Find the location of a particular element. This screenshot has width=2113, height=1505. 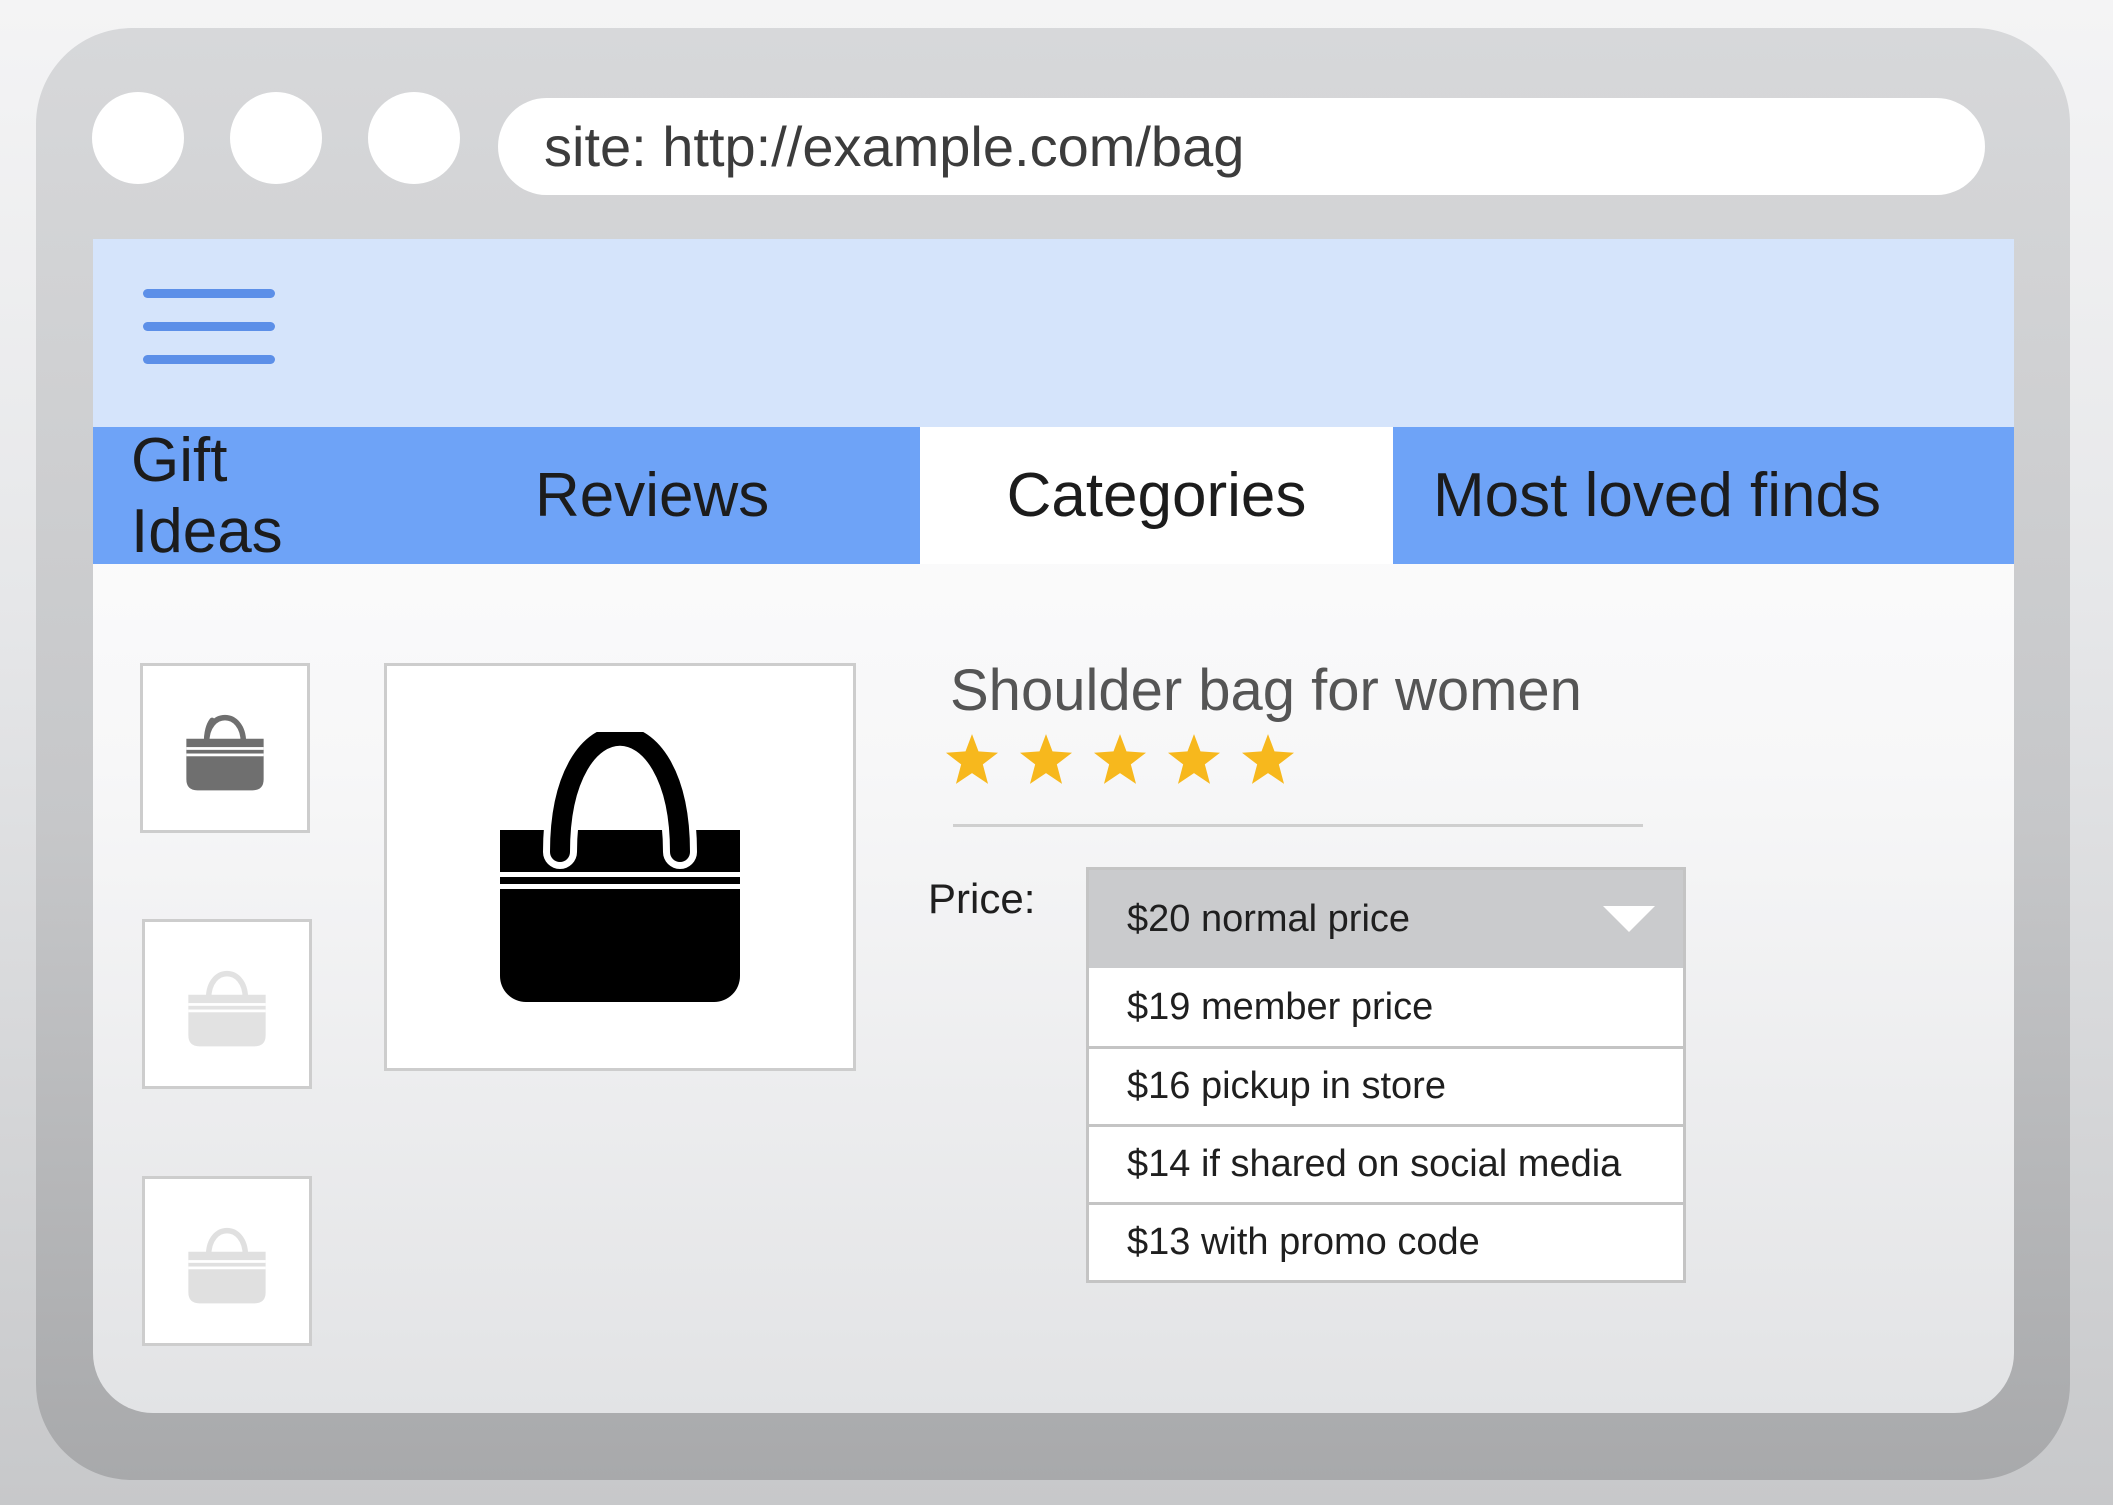

price-option: $13 with promo code is located at coordinates (1386, 1241).